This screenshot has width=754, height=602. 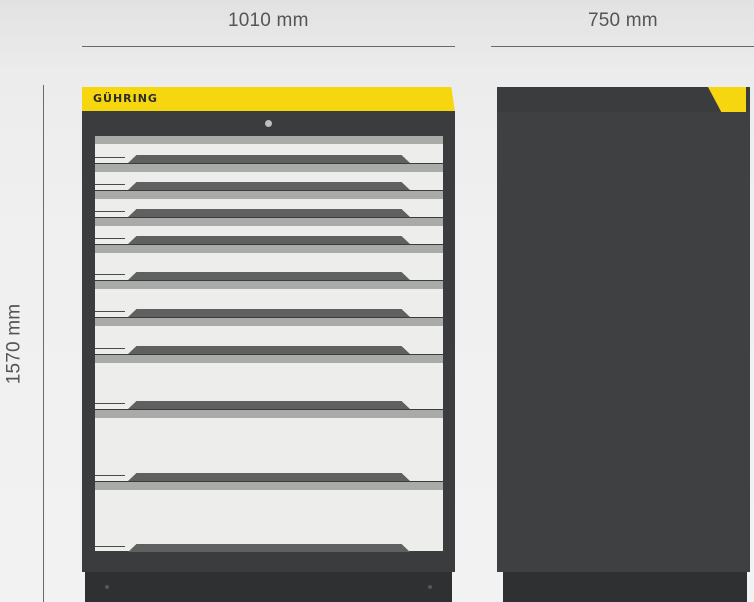 I want to click on side-top-accent, so click(x=727, y=99).